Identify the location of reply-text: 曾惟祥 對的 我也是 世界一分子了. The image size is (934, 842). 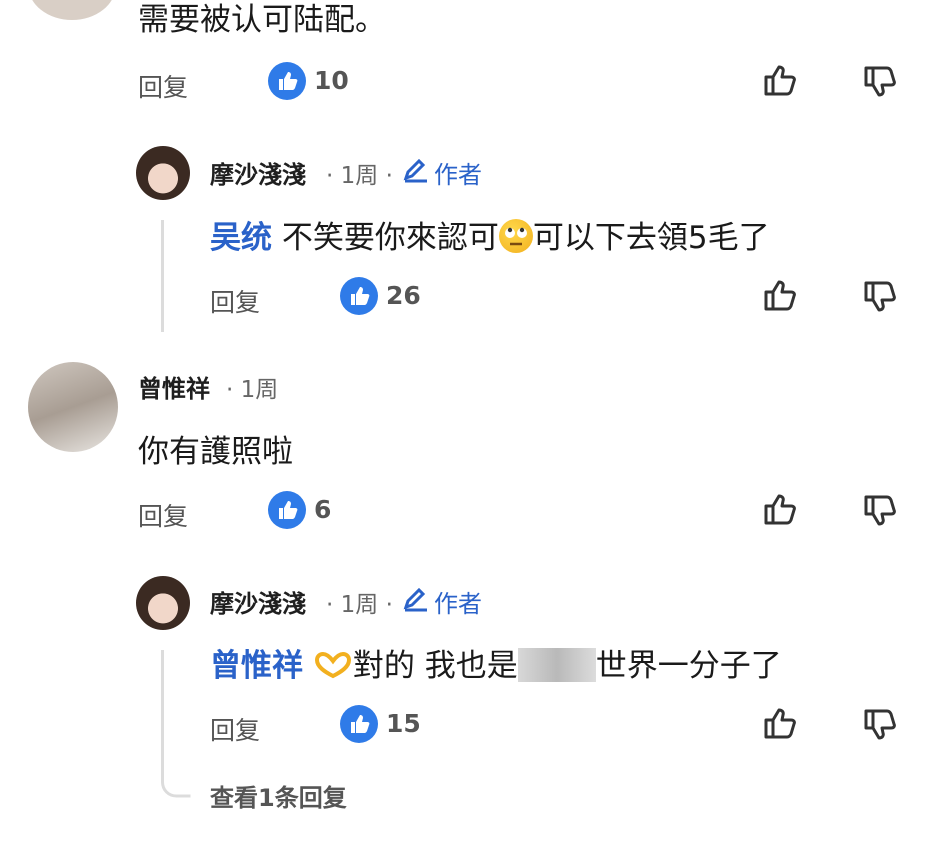
(496, 664).